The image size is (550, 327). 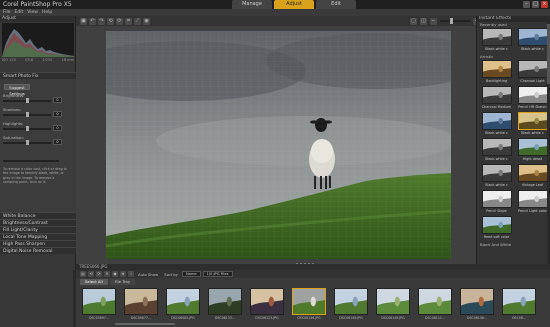 I want to click on info-icon: i, so click(x=131, y=274).